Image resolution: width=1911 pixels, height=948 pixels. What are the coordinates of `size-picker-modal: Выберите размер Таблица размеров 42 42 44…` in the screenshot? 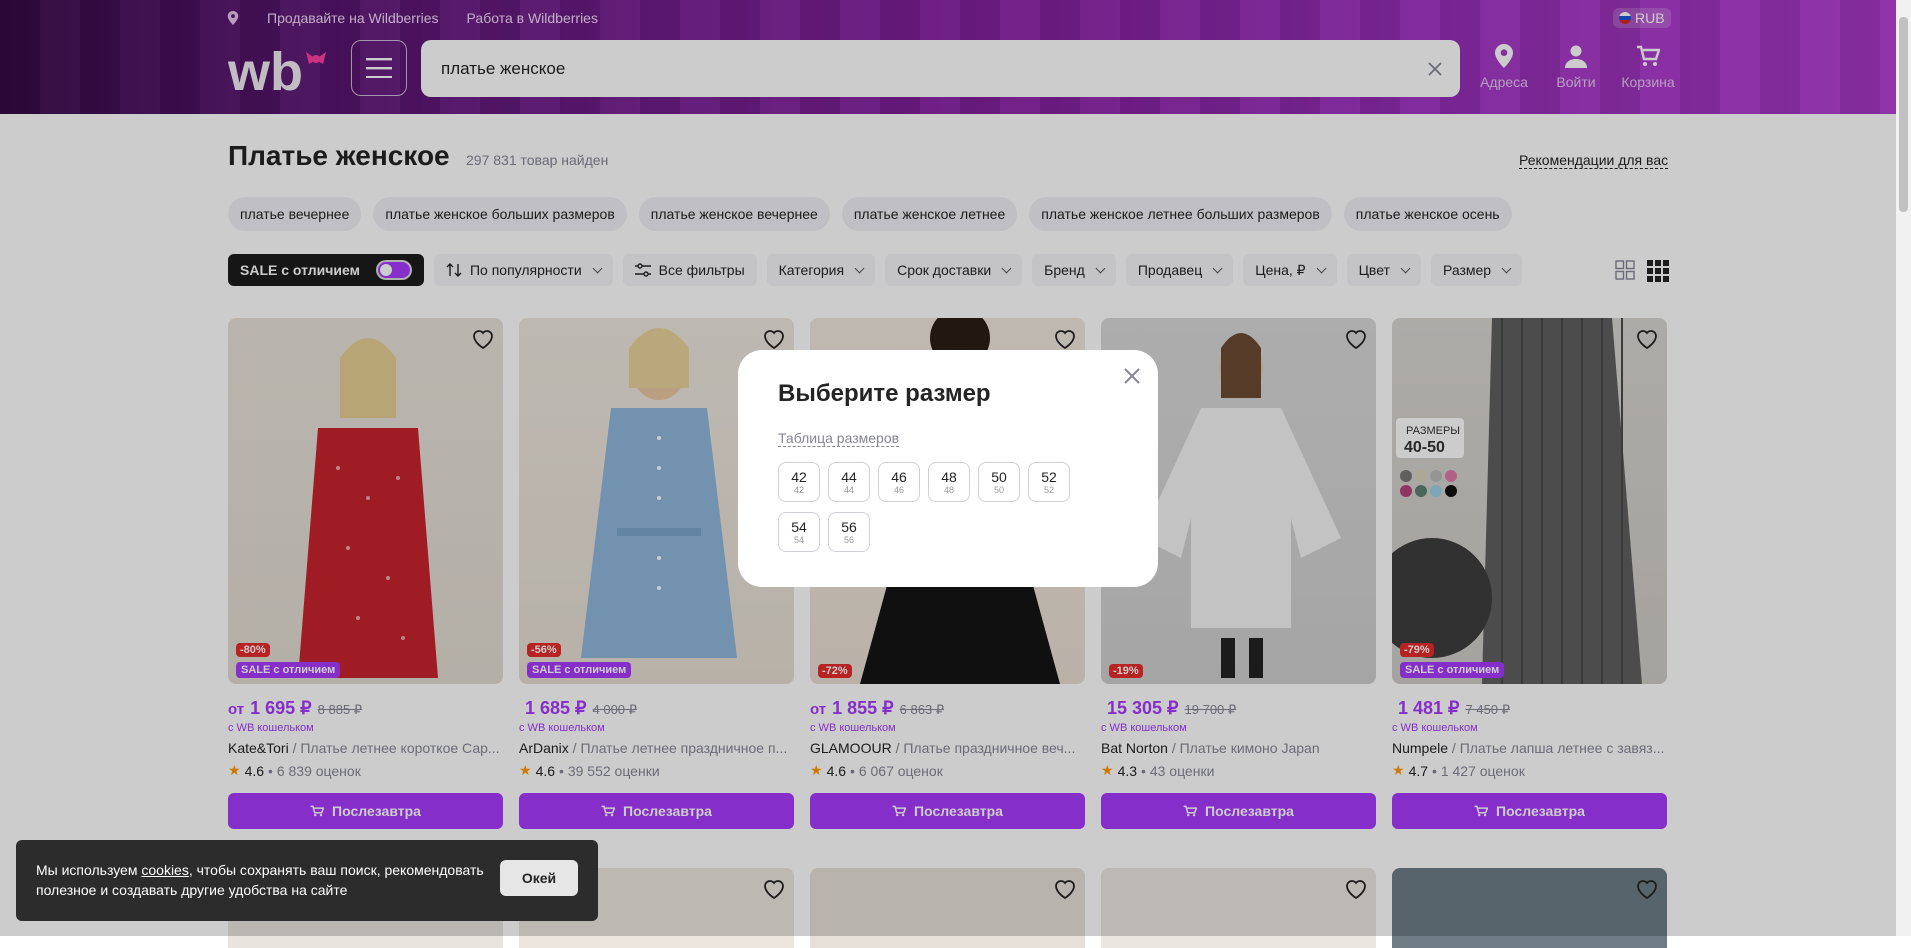 It's located at (948, 468).